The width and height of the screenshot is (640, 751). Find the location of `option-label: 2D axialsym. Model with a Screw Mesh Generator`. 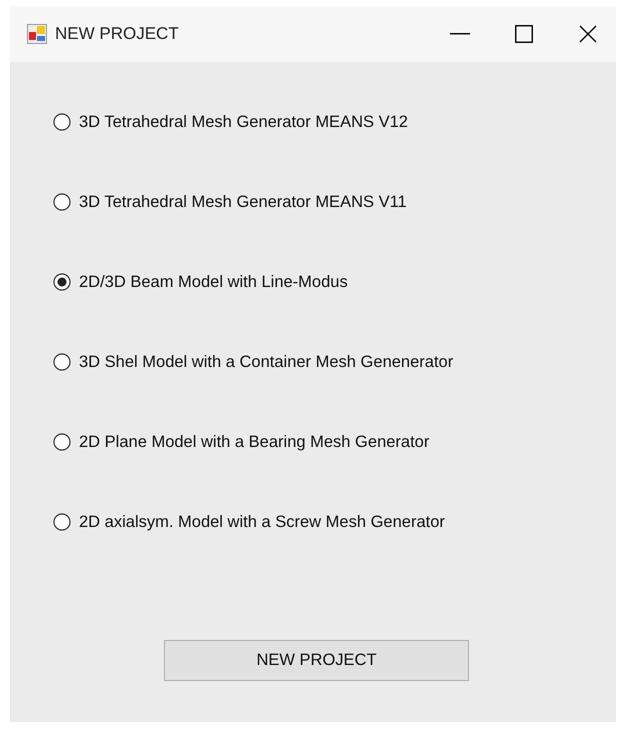

option-label: 2D axialsym. Model with a Screw Mesh Generator is located at coordinates (262, 522).